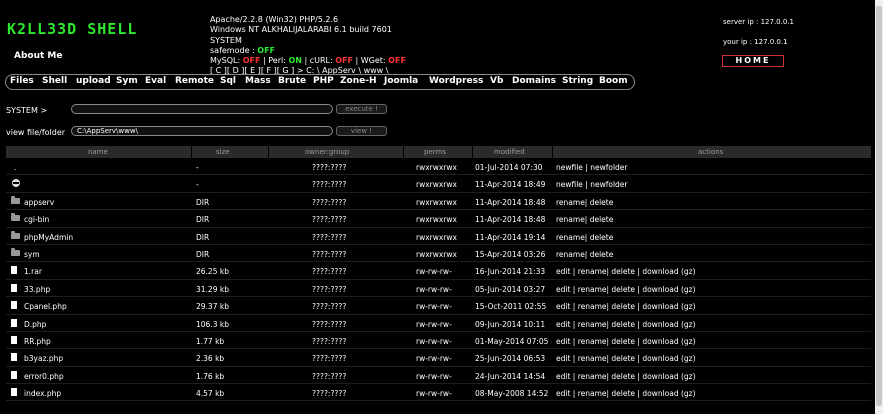  What do you see at coordinates (27, 110) in the screenshot?
I see `system-label: SYSTEM >` at bounding box center [27, 110].